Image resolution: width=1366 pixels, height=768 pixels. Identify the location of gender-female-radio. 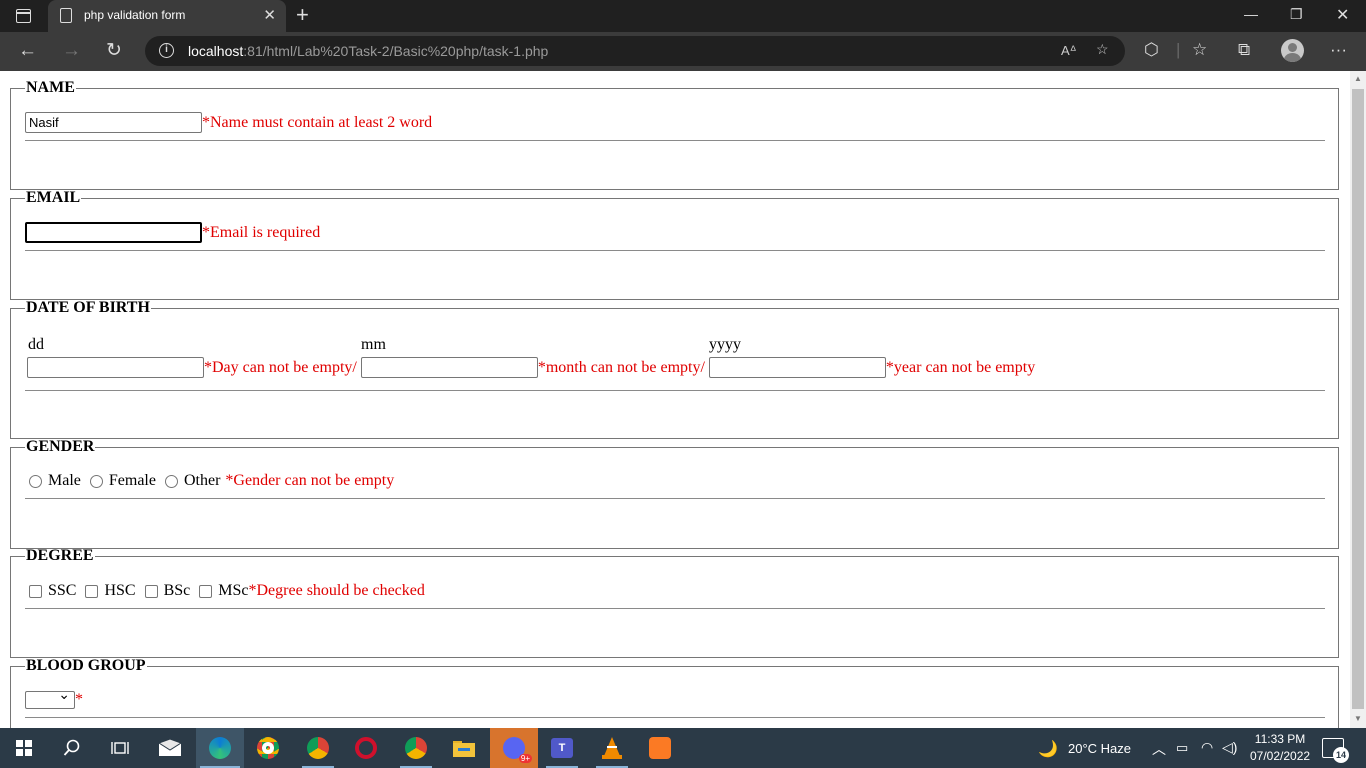
(96, 481).